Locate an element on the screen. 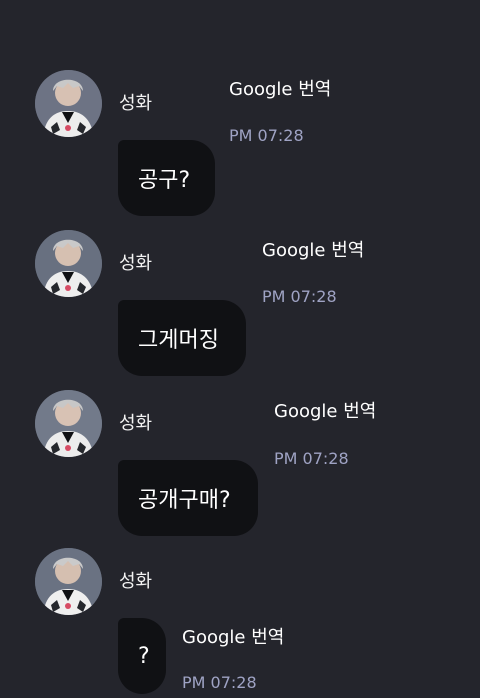 This screenshot has height=698, width=480. message-bubble: ? is located at coordinates (142, 656).